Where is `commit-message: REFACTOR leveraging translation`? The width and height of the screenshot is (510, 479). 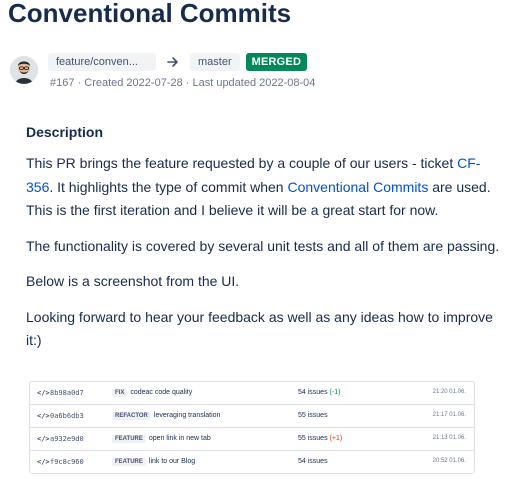
commit-message: REFACTOR leveraging translation is located at coordinates (166, 416).